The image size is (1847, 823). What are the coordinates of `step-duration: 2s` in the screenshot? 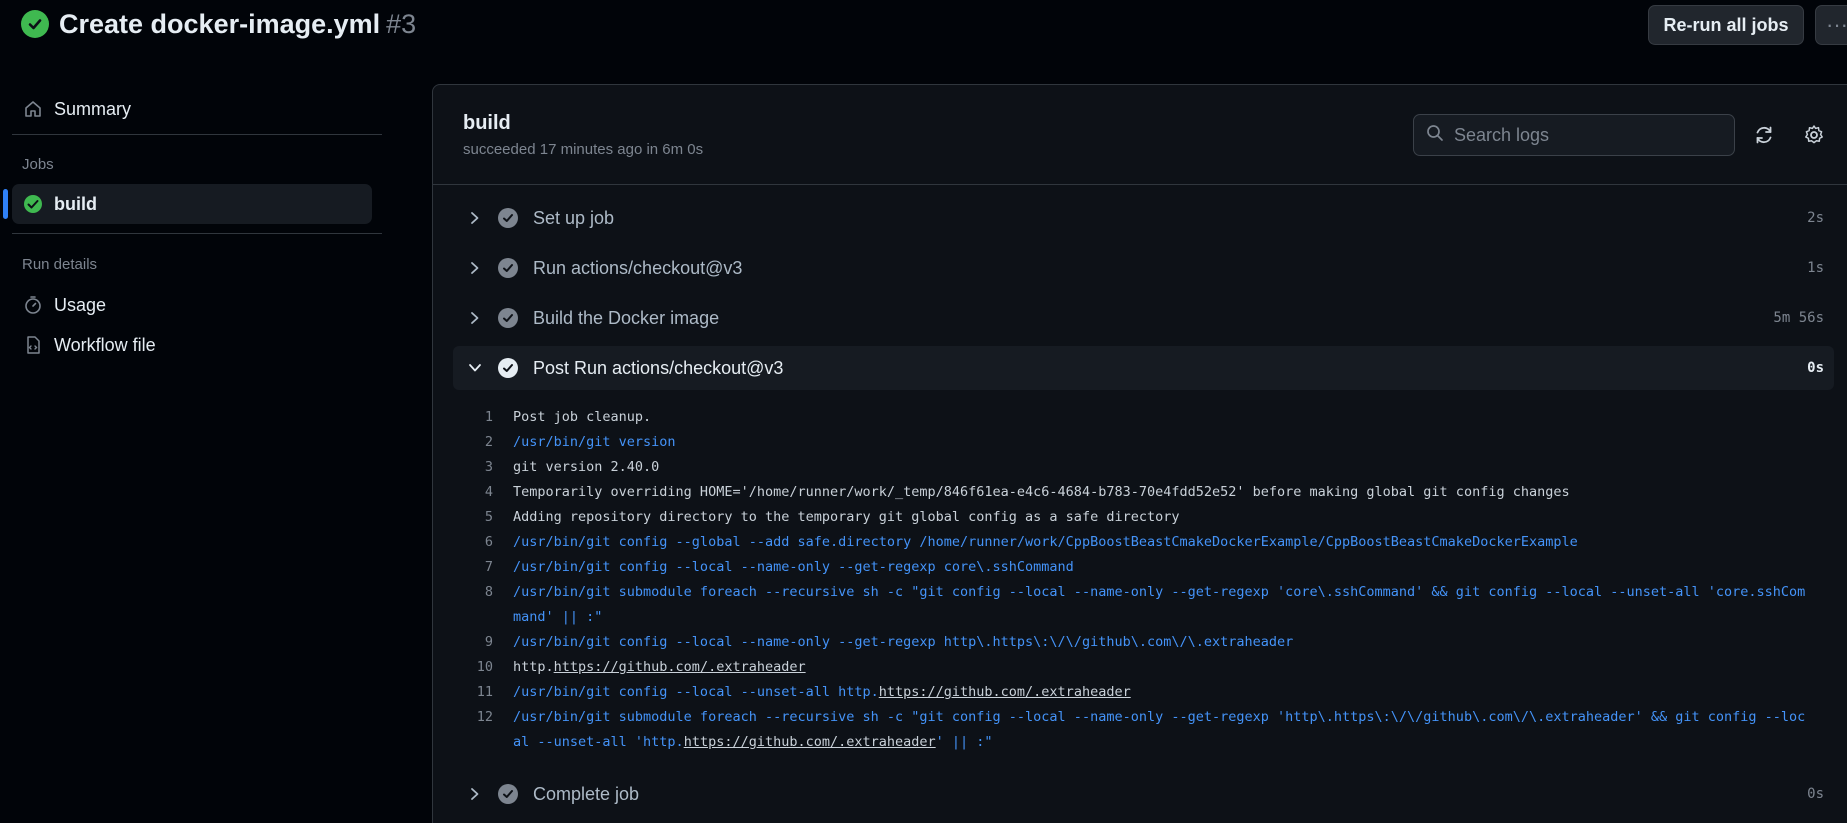 It's located at (1815, 218).